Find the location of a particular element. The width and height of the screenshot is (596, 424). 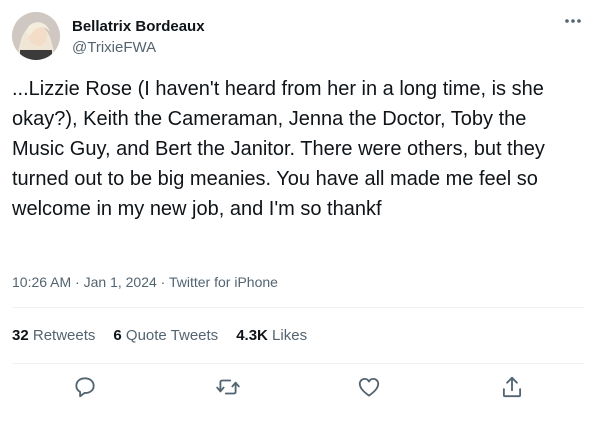

author-handle: @TrixieFWA is located at coordinates (114, 48).